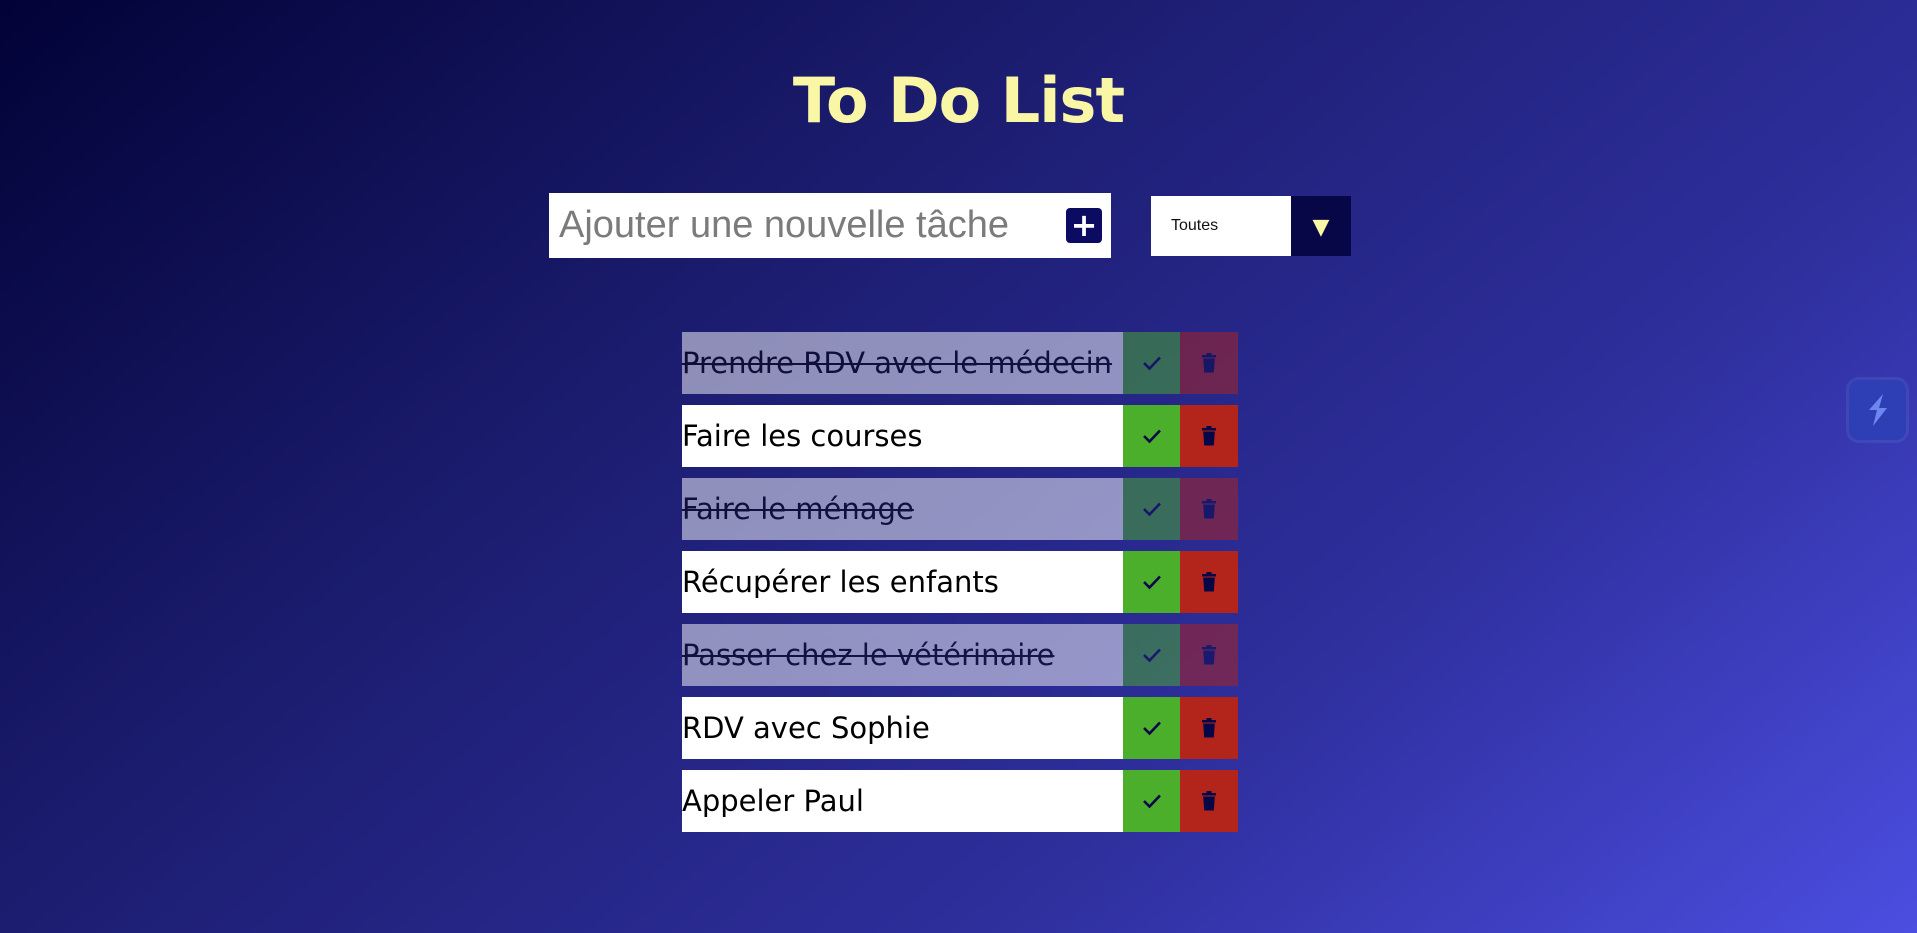 The image size is (1917, 933). Describe the element at coordinates (960, 728) in the screenshot. I see `todo-item: RDV avec Sophie` at that location.